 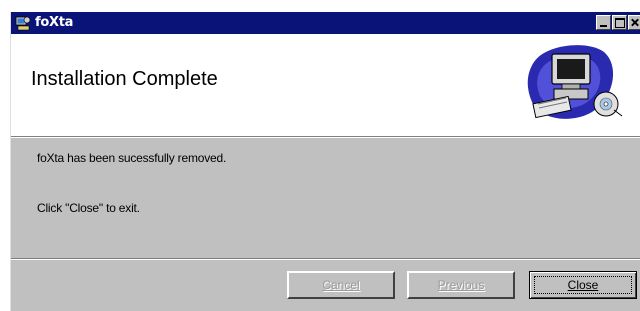 What do you see at coordinates (325, 259) in the screenshot?
I see `footer-divider-highlight` at bounding box center [325, 259].